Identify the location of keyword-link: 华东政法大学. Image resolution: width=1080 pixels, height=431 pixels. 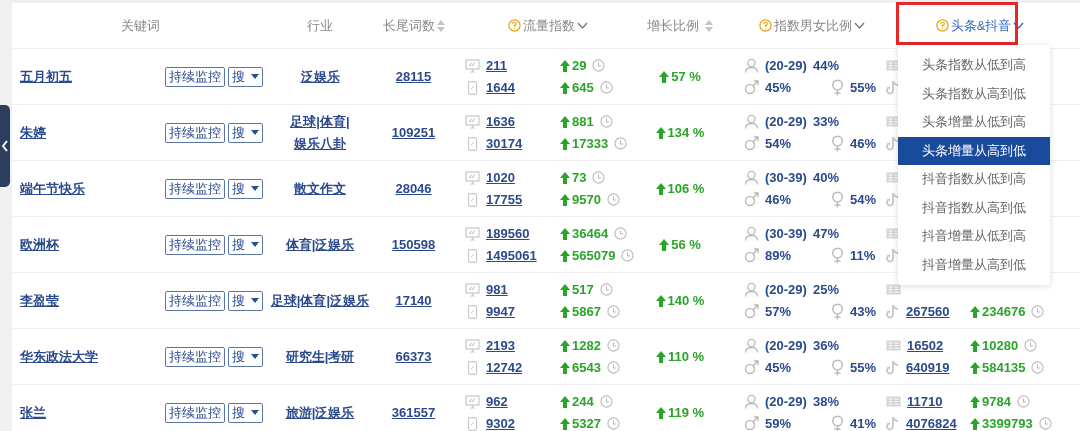
(59, 356).